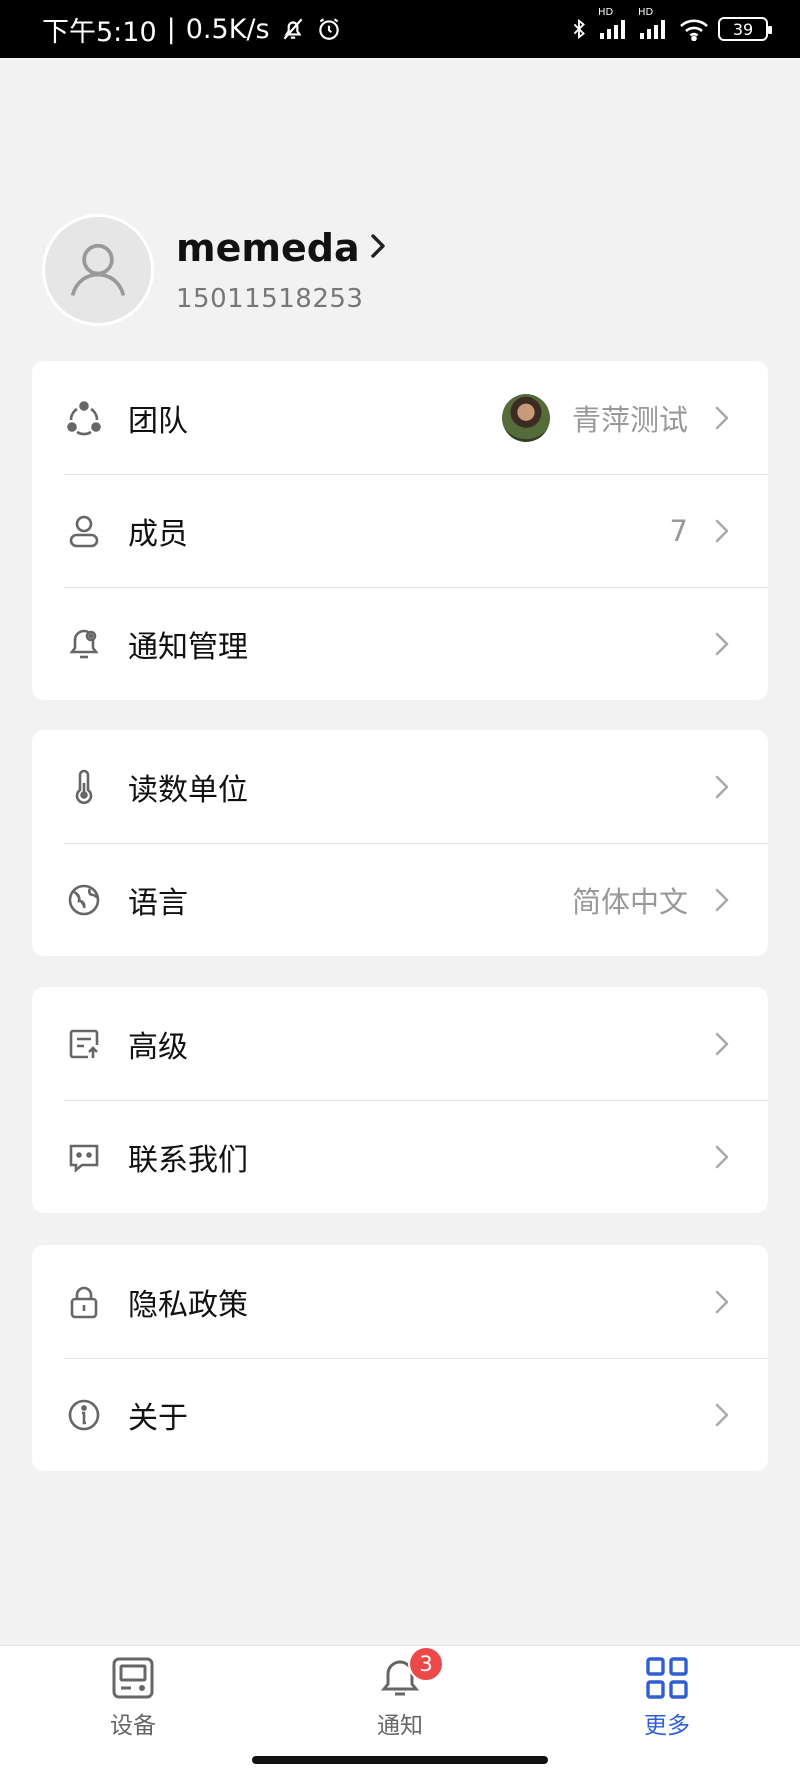 The height and width of the screenshot is (1778, 800). Describe the element at coordinates (426, 1664) in the screenshot. I see `notification-badge: 3` at that location.